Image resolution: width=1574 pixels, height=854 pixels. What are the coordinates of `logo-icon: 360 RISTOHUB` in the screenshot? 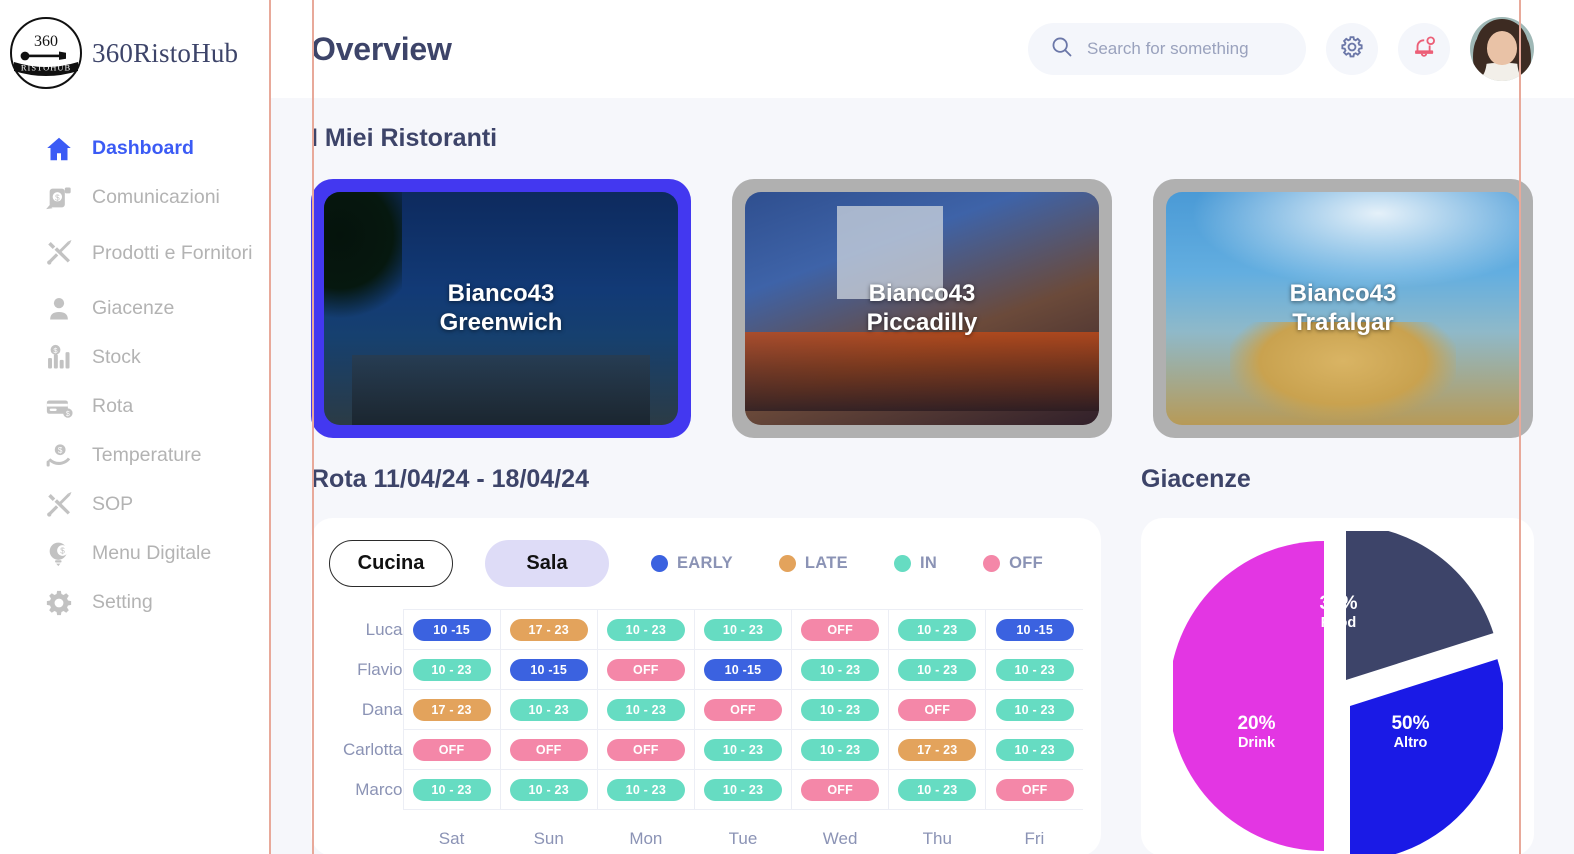 It's located at (46, 53).